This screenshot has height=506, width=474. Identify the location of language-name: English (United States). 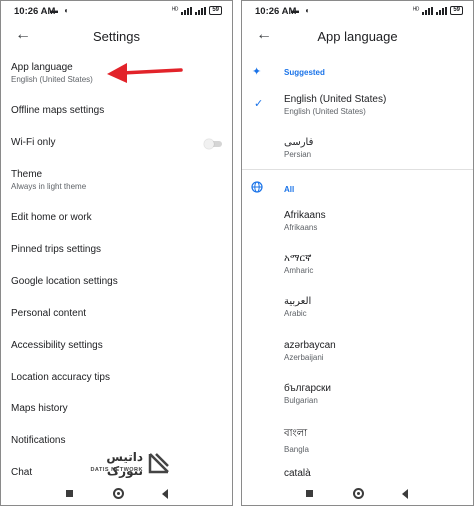
(335, 99).